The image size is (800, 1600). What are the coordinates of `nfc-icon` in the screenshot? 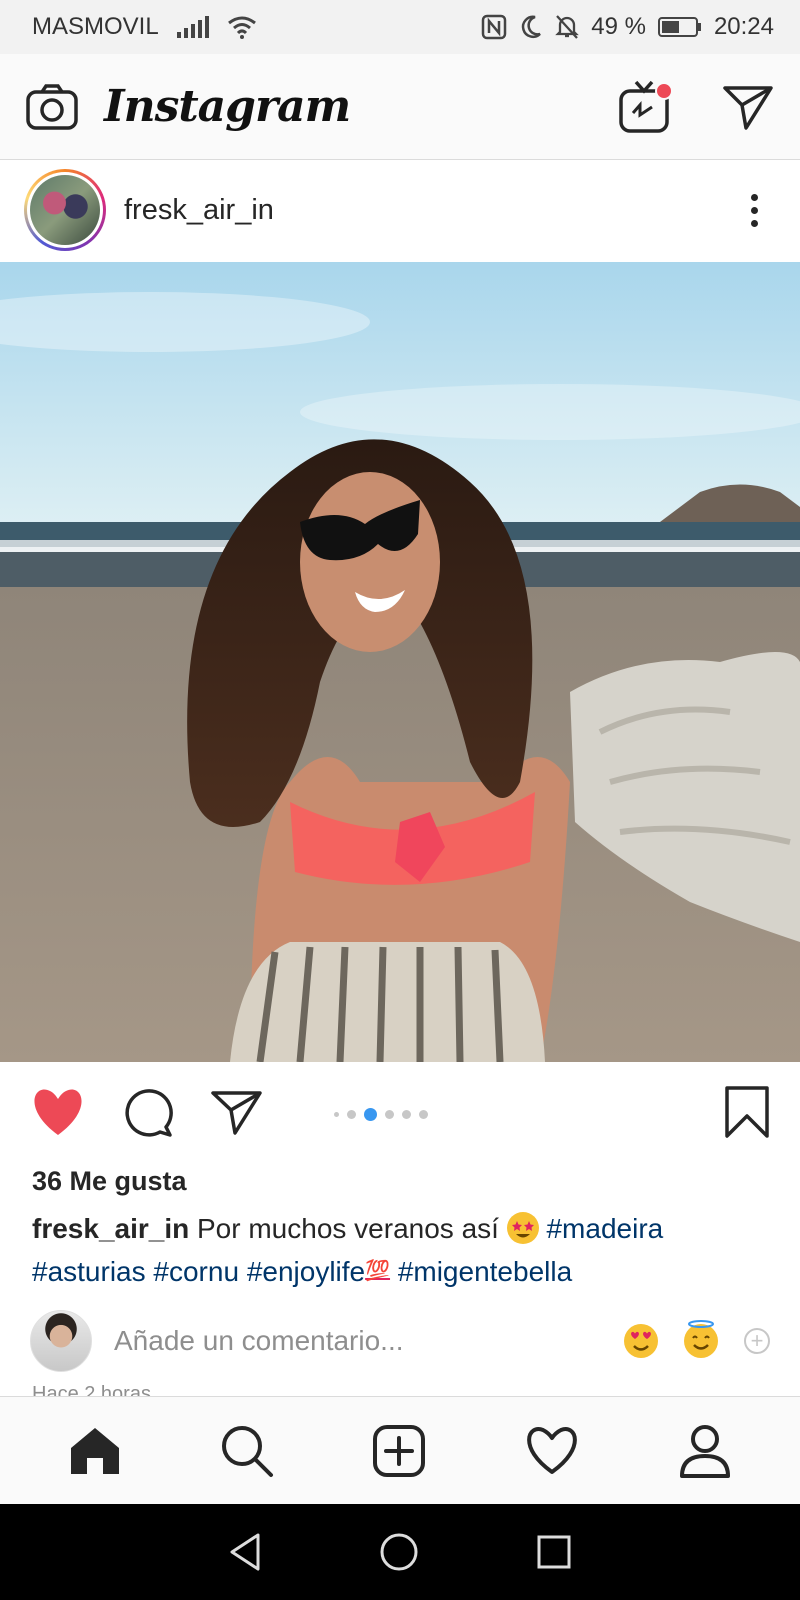 It's located at (494, 27).